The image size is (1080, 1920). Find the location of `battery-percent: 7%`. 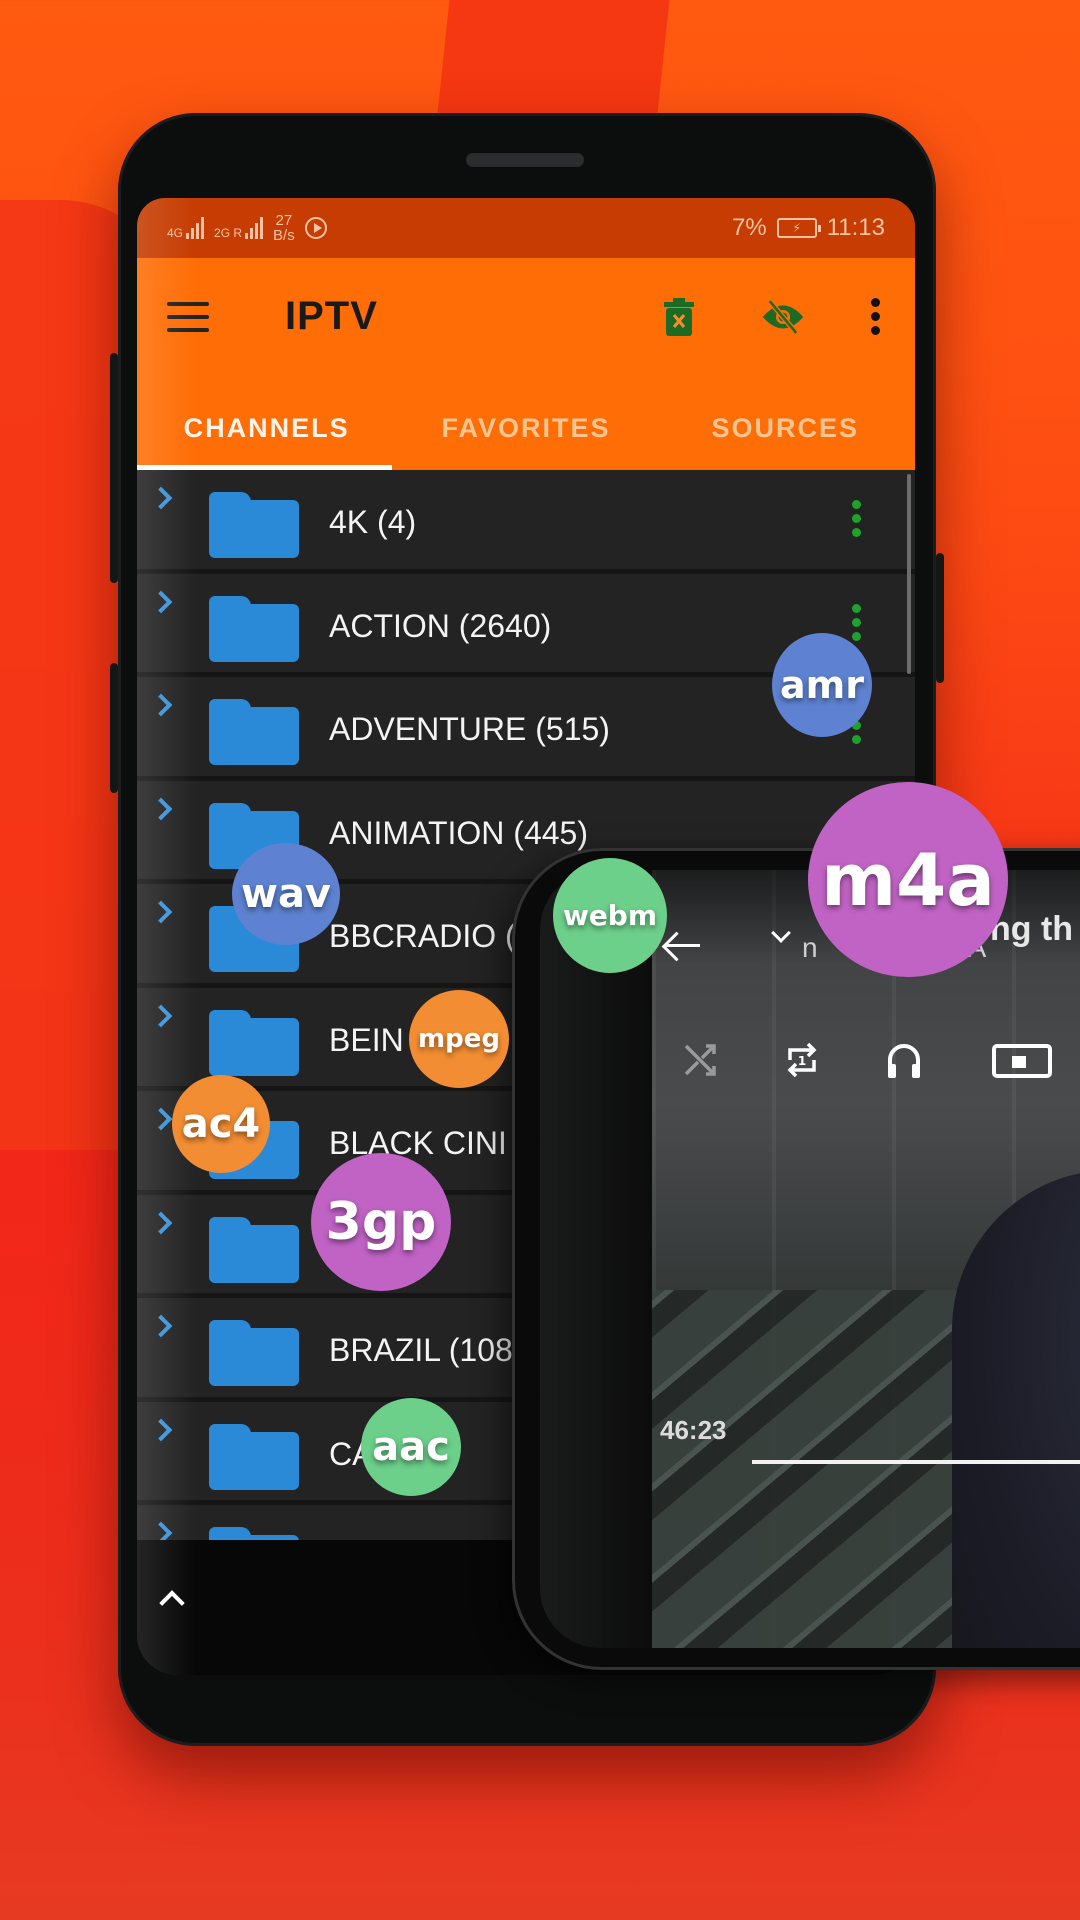

battery-percent: 7% is located at coordinates (749, 227).